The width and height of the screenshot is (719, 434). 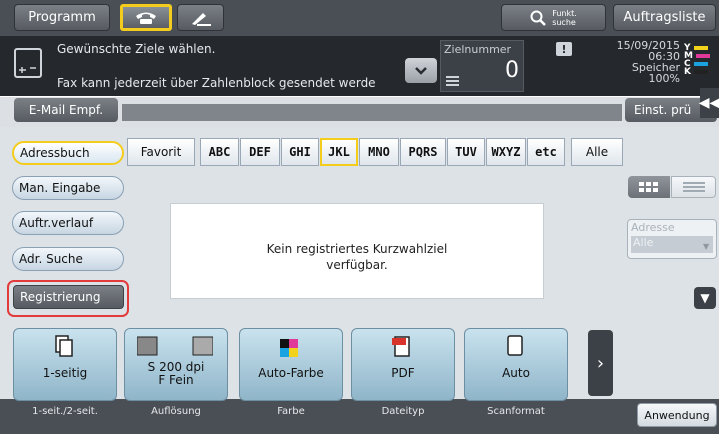 I want to click on resolution-icon, so click(x=175, y=346).